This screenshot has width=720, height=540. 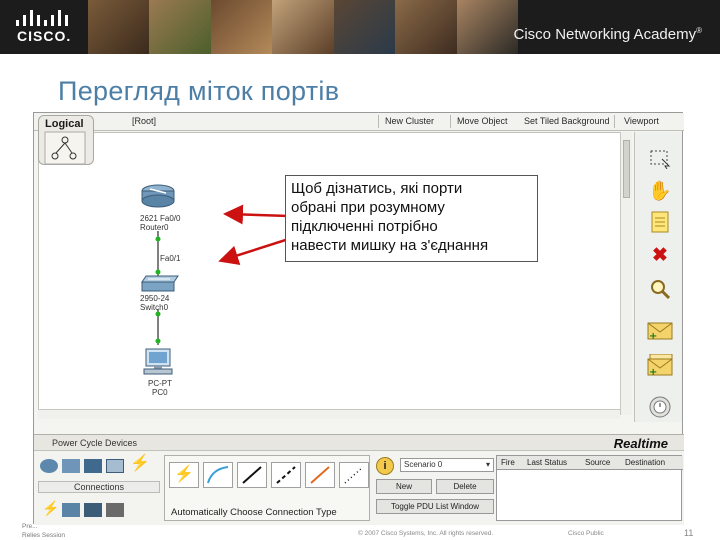 What do you see at coordinates (508, 462) in the screenshot?
I see `pdu-column-header: Fire` at bounding box center [508, 462].